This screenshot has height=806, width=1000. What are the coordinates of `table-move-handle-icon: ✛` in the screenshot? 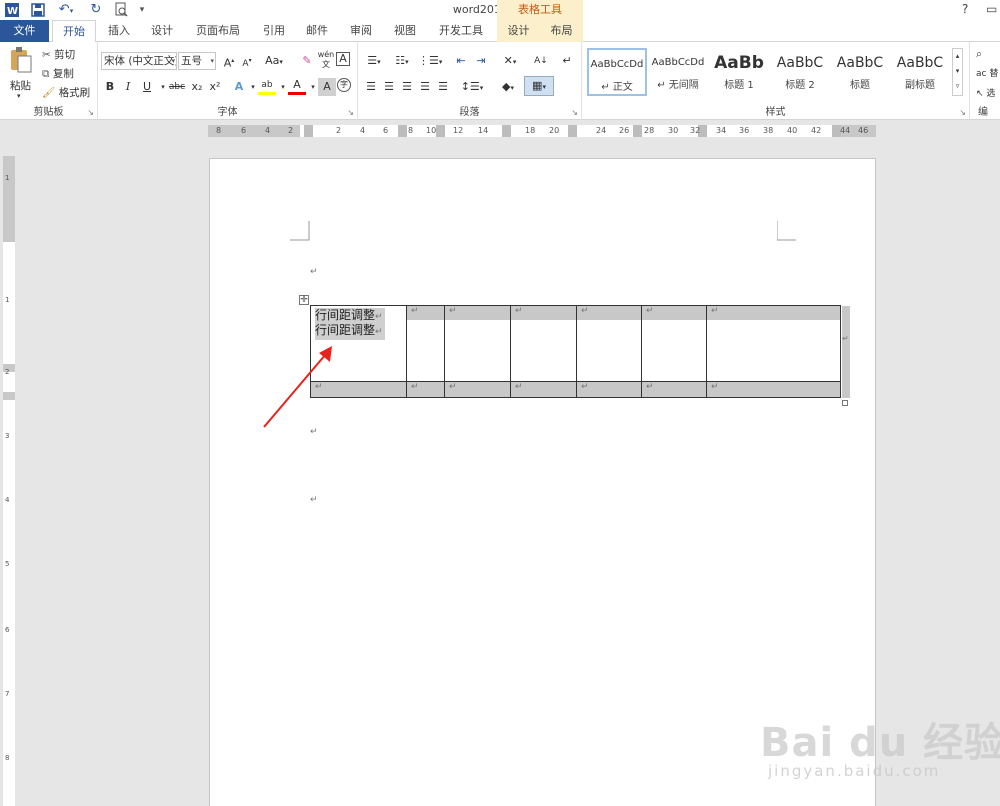 It's located at (304, 300).